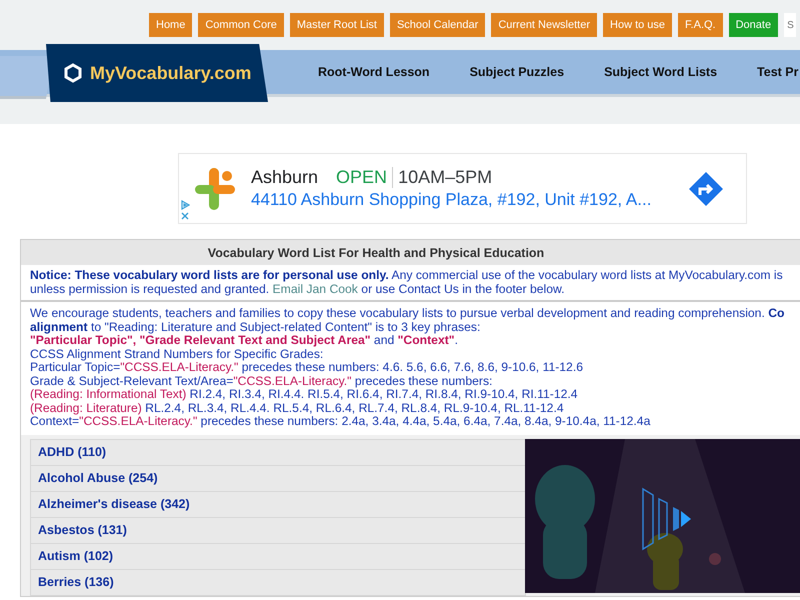  I want to click on nav-link: Test Pr, so click(777, 72).